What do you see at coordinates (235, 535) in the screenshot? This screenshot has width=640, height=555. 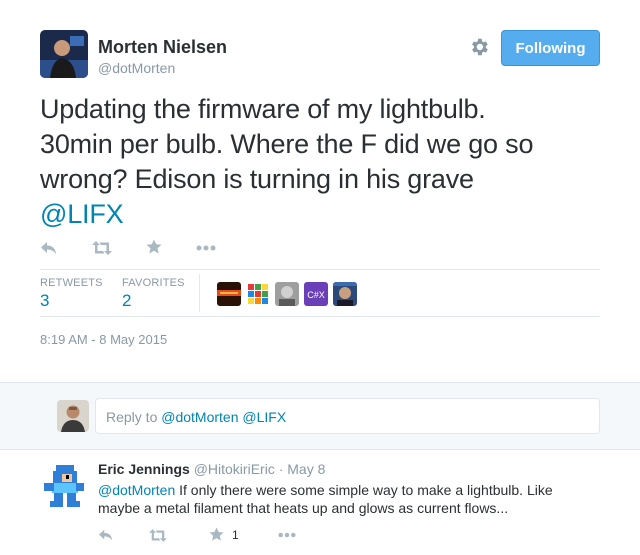 I see `reply-favorite-count: 1` at bounding box center [235, 535].